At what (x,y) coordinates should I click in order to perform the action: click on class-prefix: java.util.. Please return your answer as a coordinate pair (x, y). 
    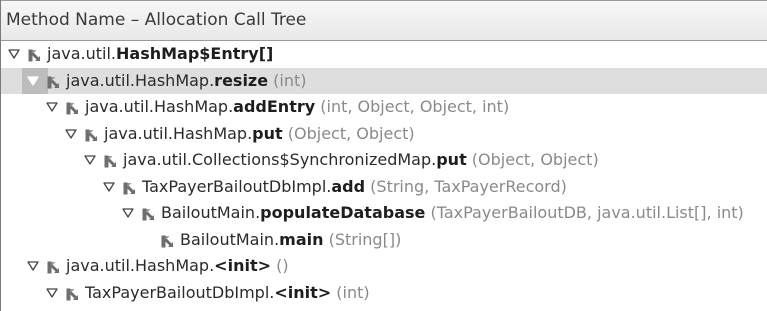
    Looking at the image, I should click on (81, 53).